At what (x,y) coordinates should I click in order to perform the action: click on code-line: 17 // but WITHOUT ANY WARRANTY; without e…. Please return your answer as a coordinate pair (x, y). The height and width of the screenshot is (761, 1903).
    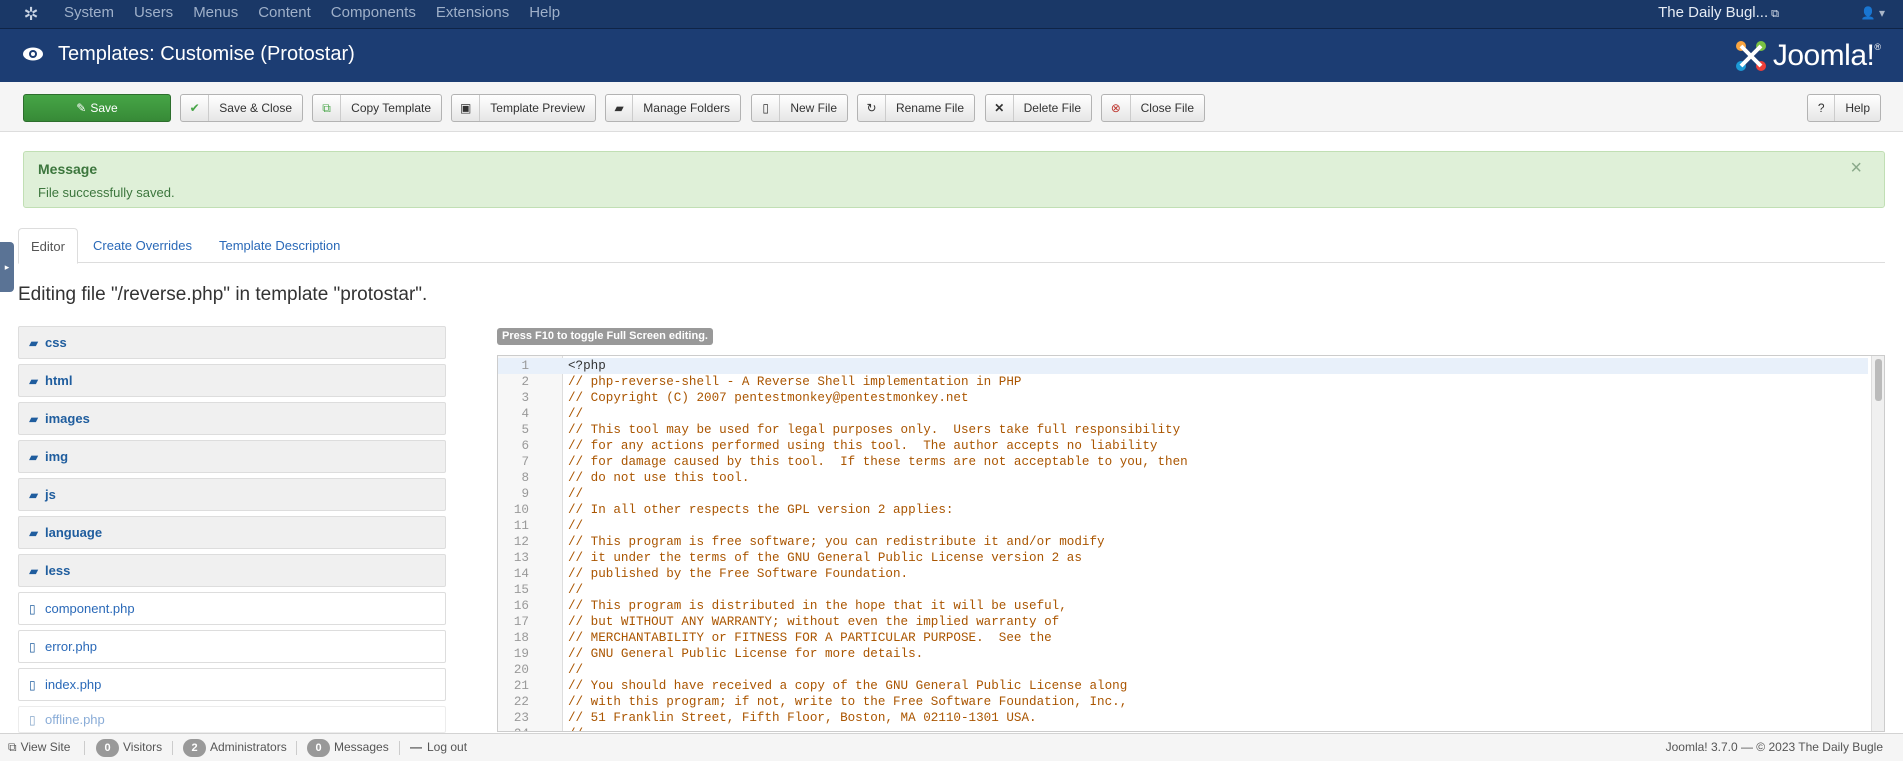
    Looking at the image, I should click on (1183, 622).